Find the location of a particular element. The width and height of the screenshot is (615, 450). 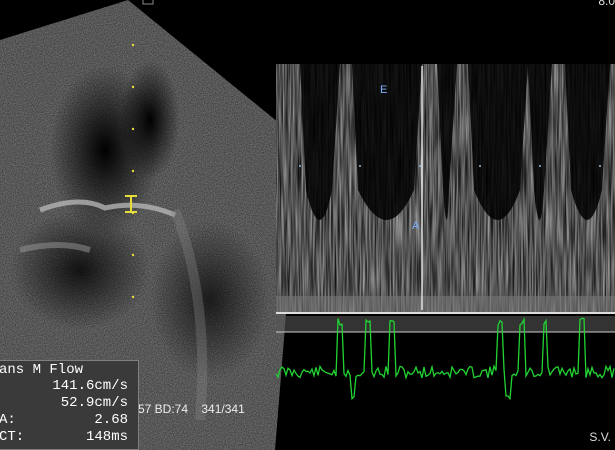

measurement-value: 141.6cm/s is located at coordinates (90, 386).